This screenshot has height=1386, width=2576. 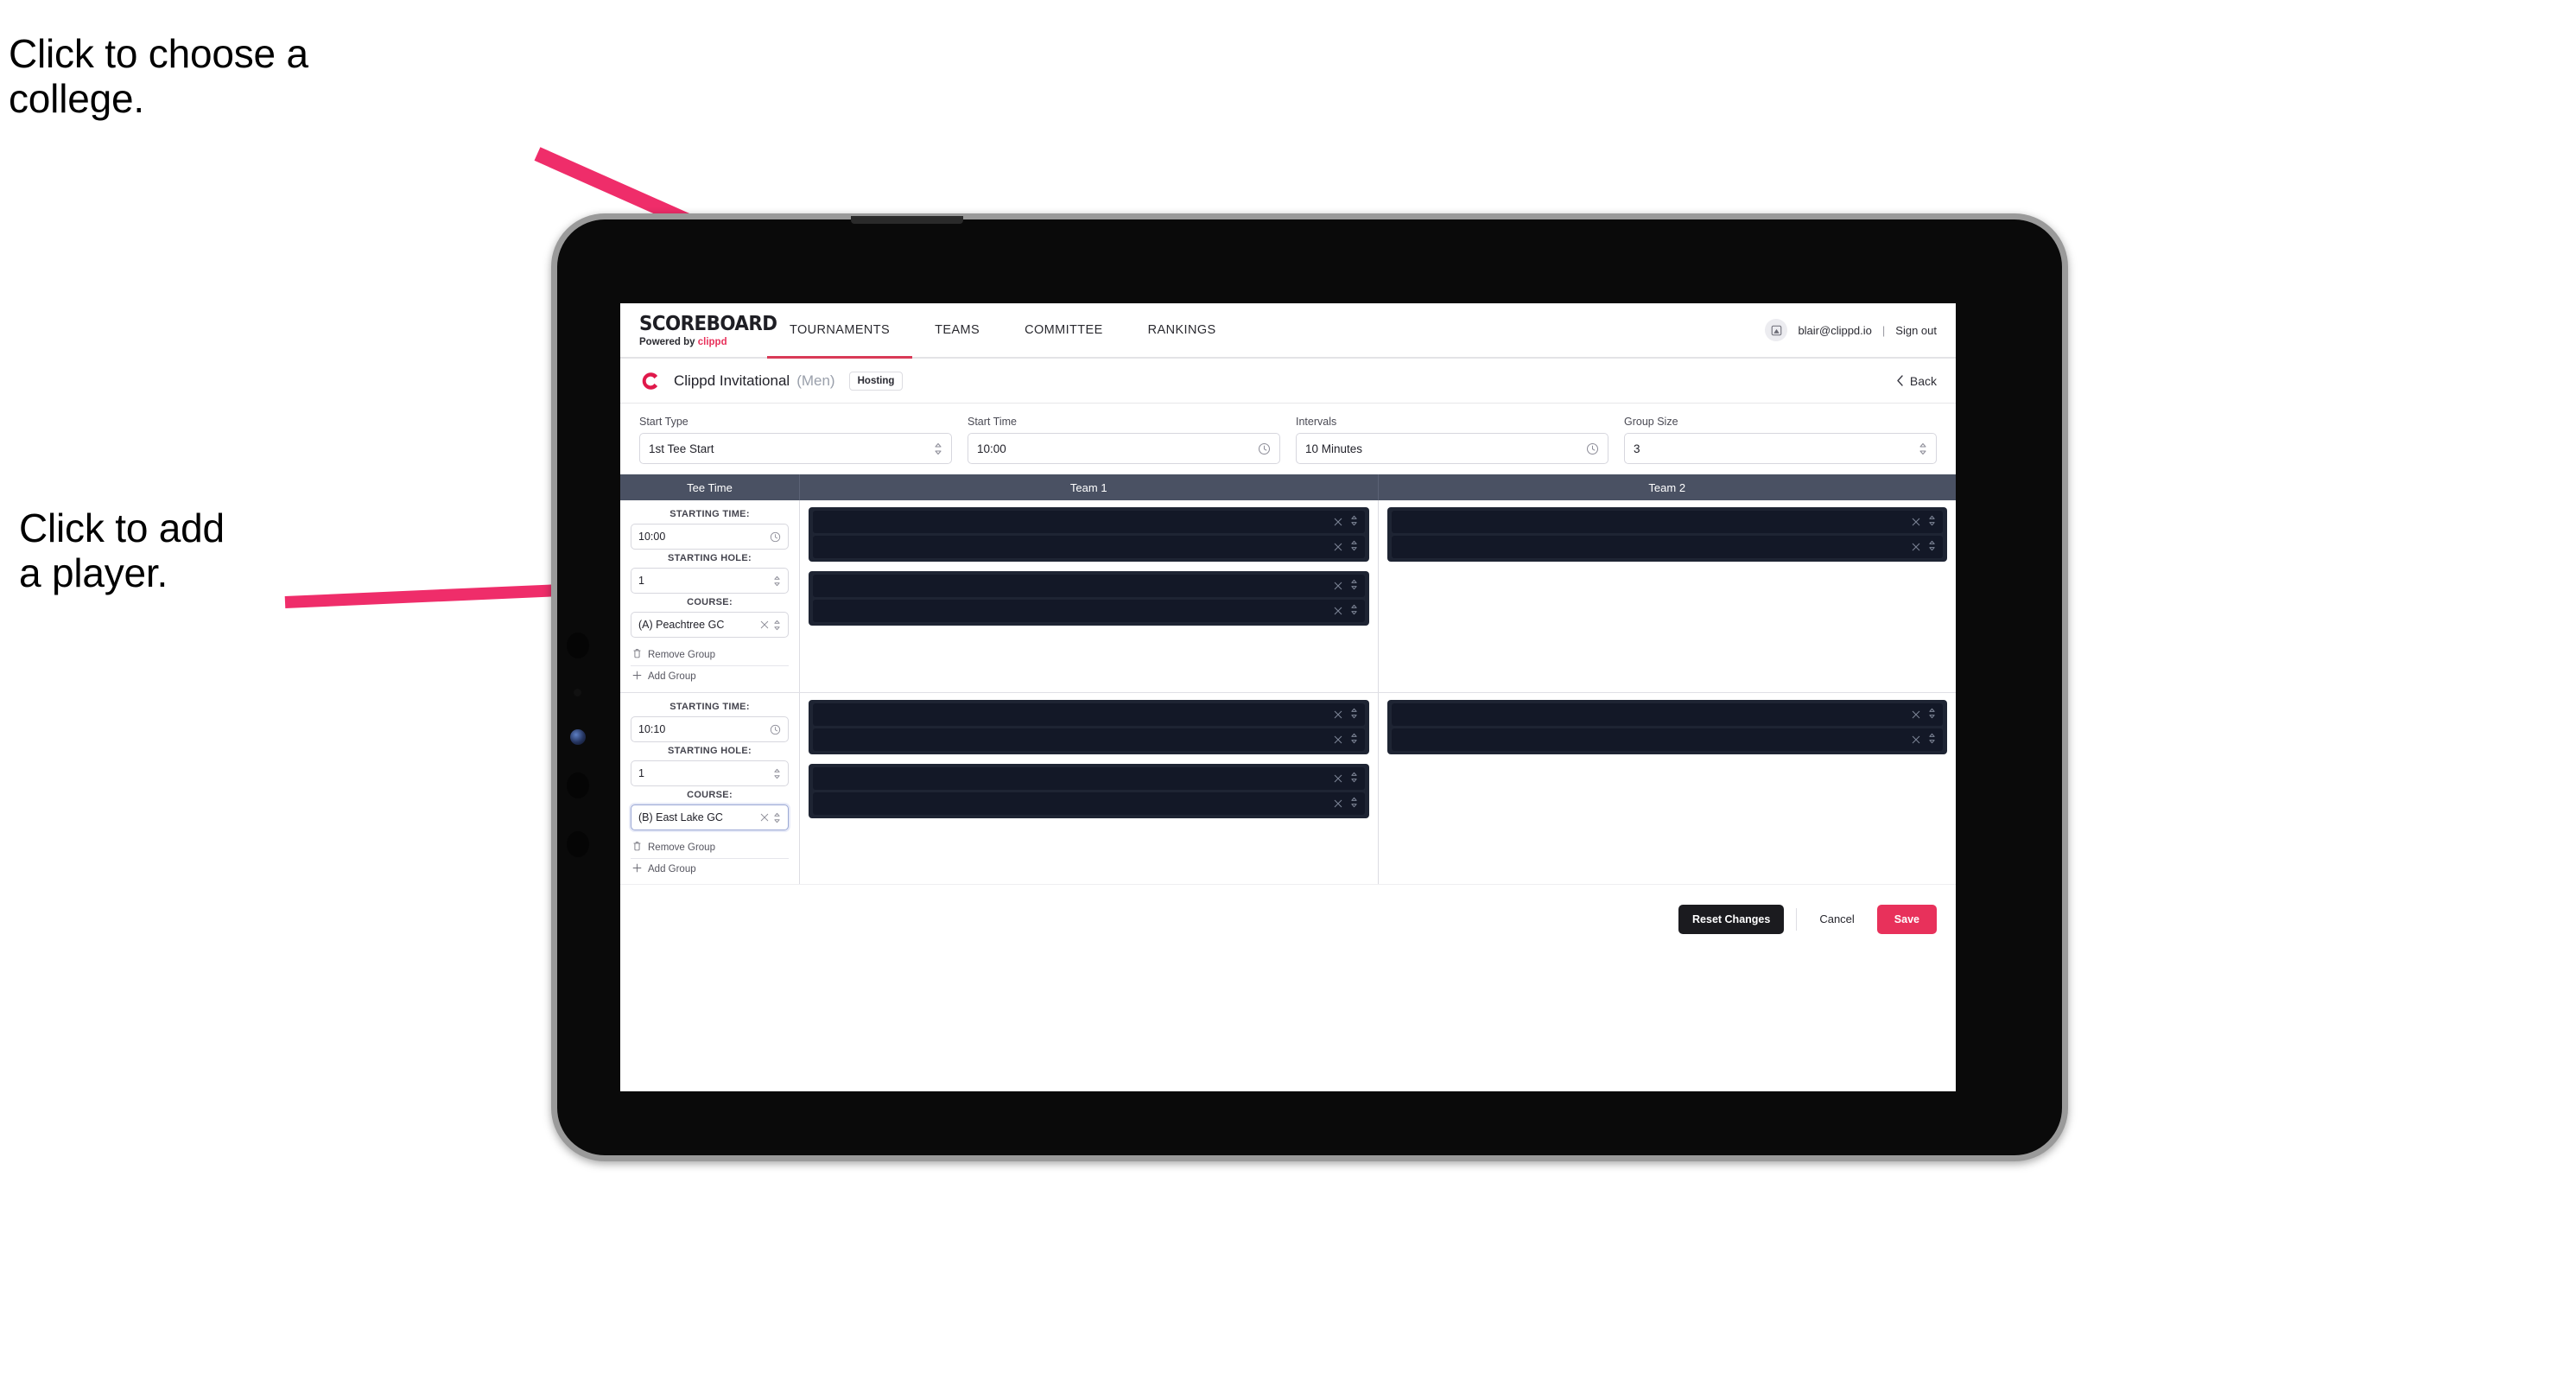 I want to click on control-group-size-label: Group Size, so click(x=1651, y=422).